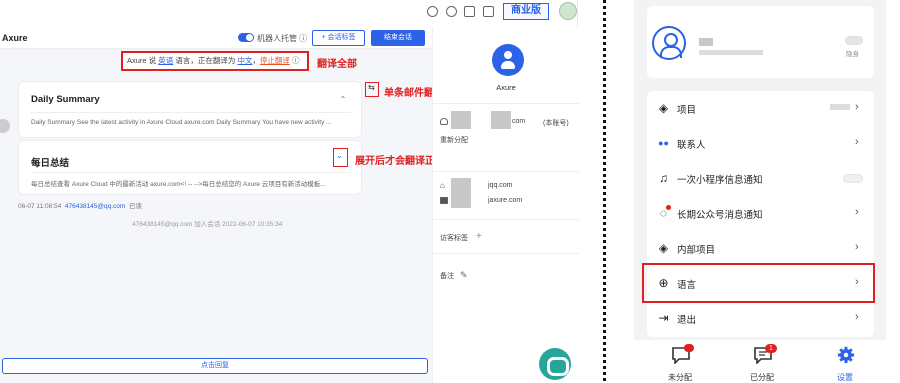  I want to click on translate-middle: 语言，正在翻译为, so click(205, 60).